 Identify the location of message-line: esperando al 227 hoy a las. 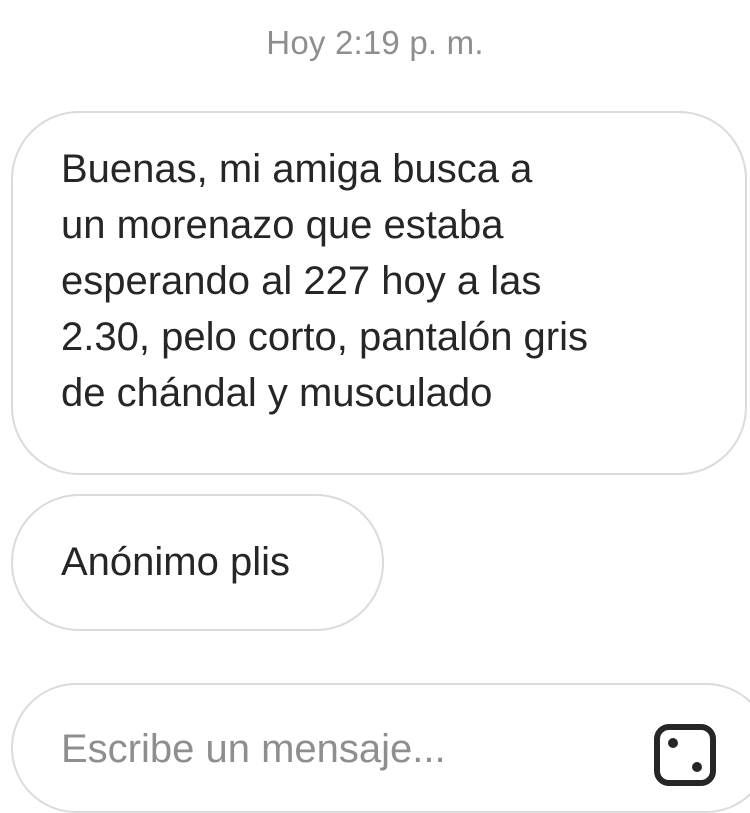
(301, 281).